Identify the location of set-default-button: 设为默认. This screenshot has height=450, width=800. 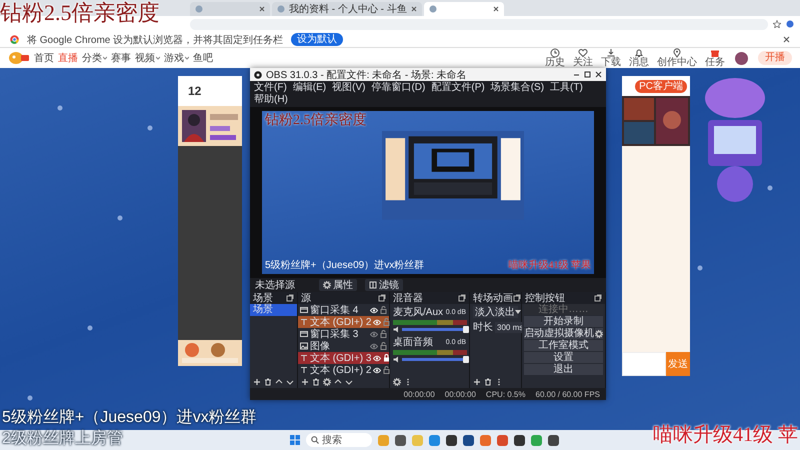
(317, 39).